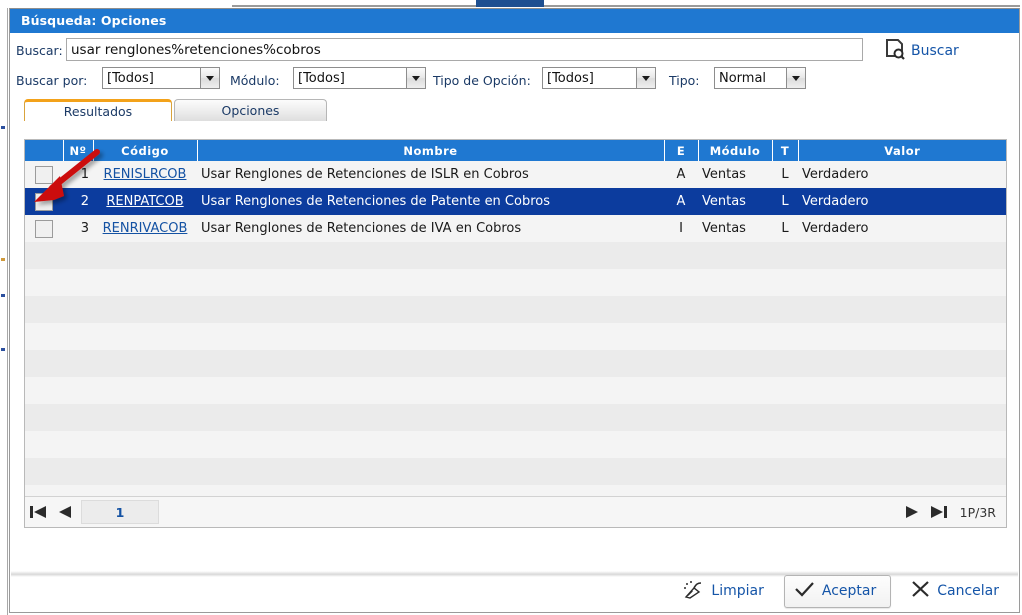  I want to click on modulo-label: Módulo:, so click(255, 80).